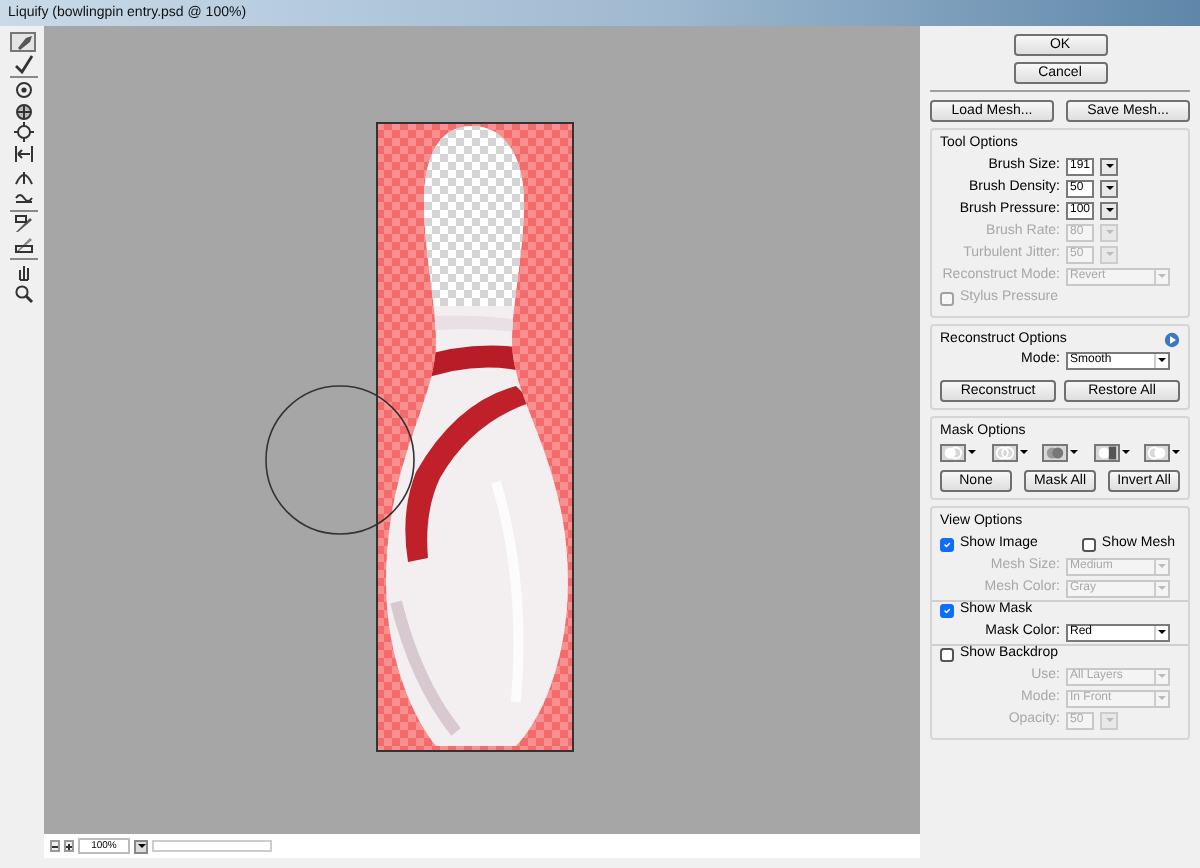 The image size is (1200, 868). What do you see at coordinates (212, 846) in the screenshot?
I see `zoom-slider-track` at bounding box center [212, 846].